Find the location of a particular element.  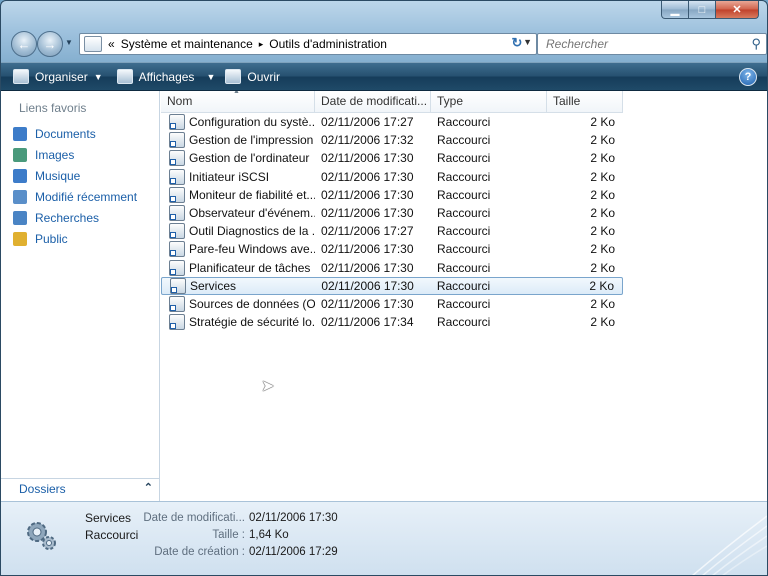

organize-icon is located at coordinates (21, 76).